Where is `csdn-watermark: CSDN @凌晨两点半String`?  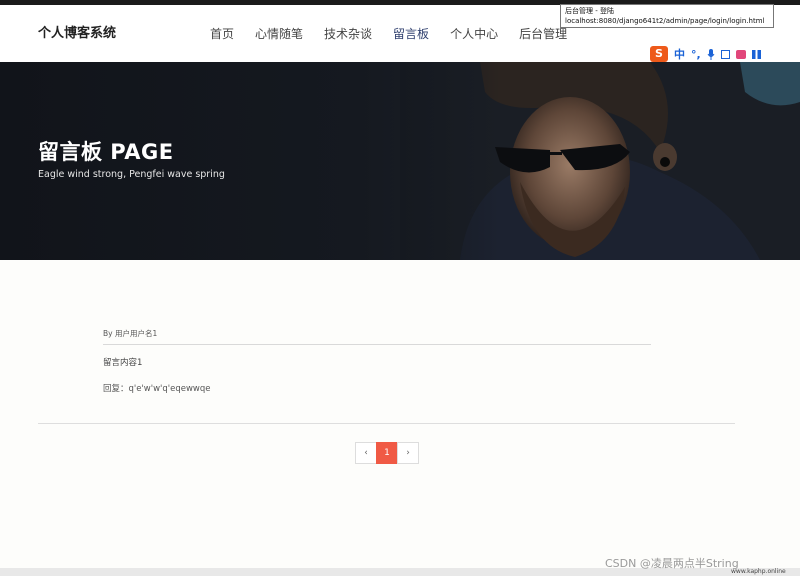
csdn-watermark: CSDN @凌晨两点半String is located at coordinates (672, 563).